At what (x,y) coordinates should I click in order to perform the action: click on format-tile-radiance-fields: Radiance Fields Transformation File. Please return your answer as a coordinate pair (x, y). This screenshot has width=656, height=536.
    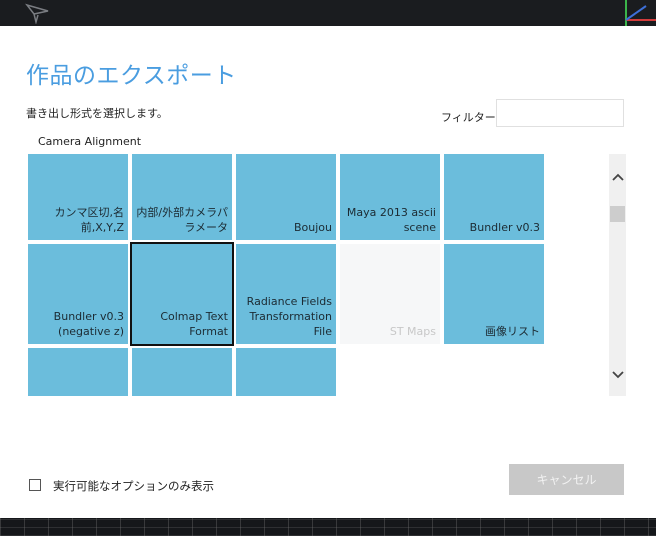
    Looking at the image, I should click on (286, 294).